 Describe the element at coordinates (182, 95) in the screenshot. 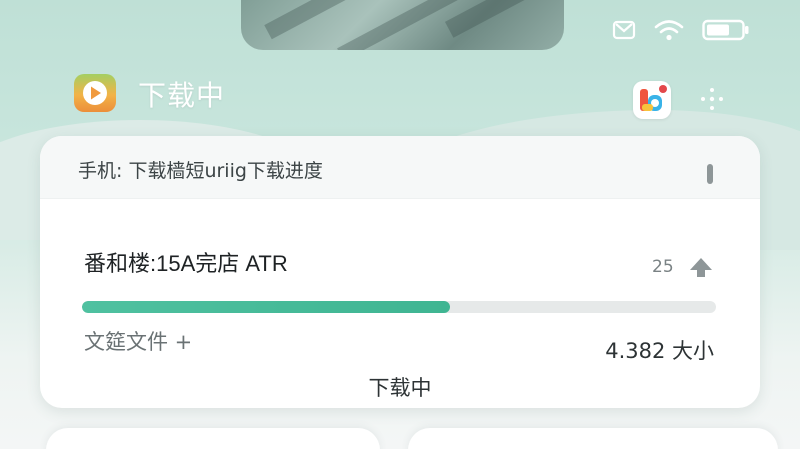

I see `app-title: 下载中` at that location.